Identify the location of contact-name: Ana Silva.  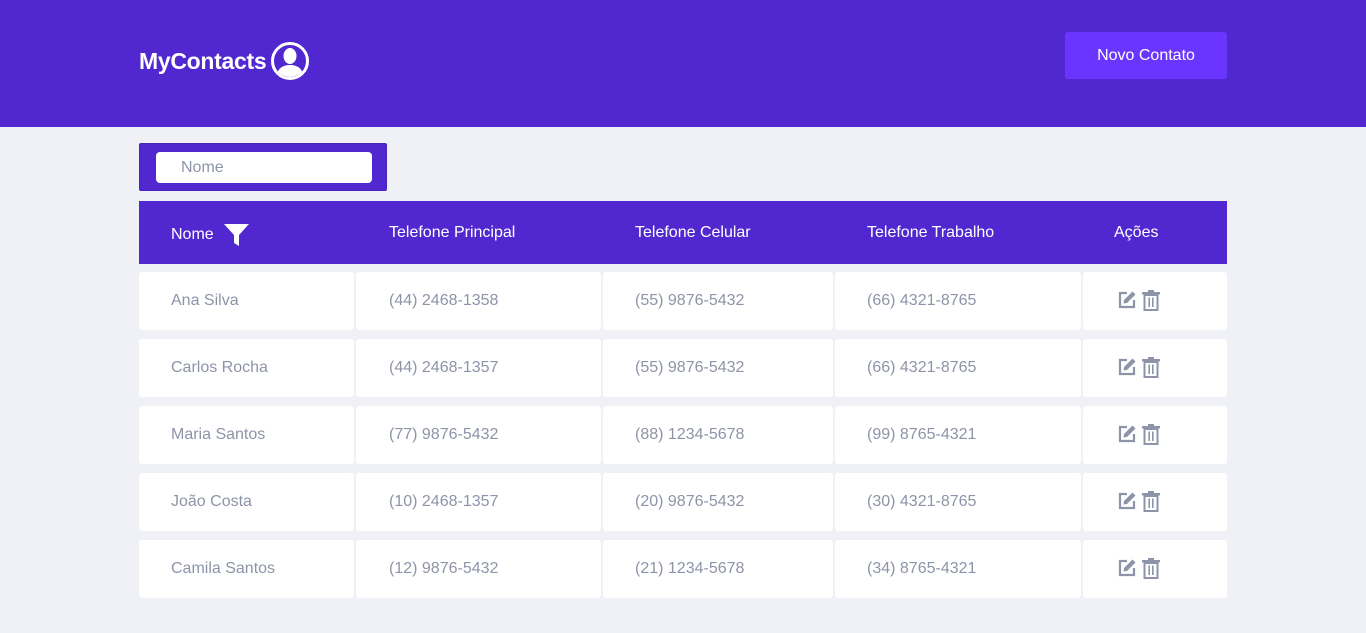
(246, 301).